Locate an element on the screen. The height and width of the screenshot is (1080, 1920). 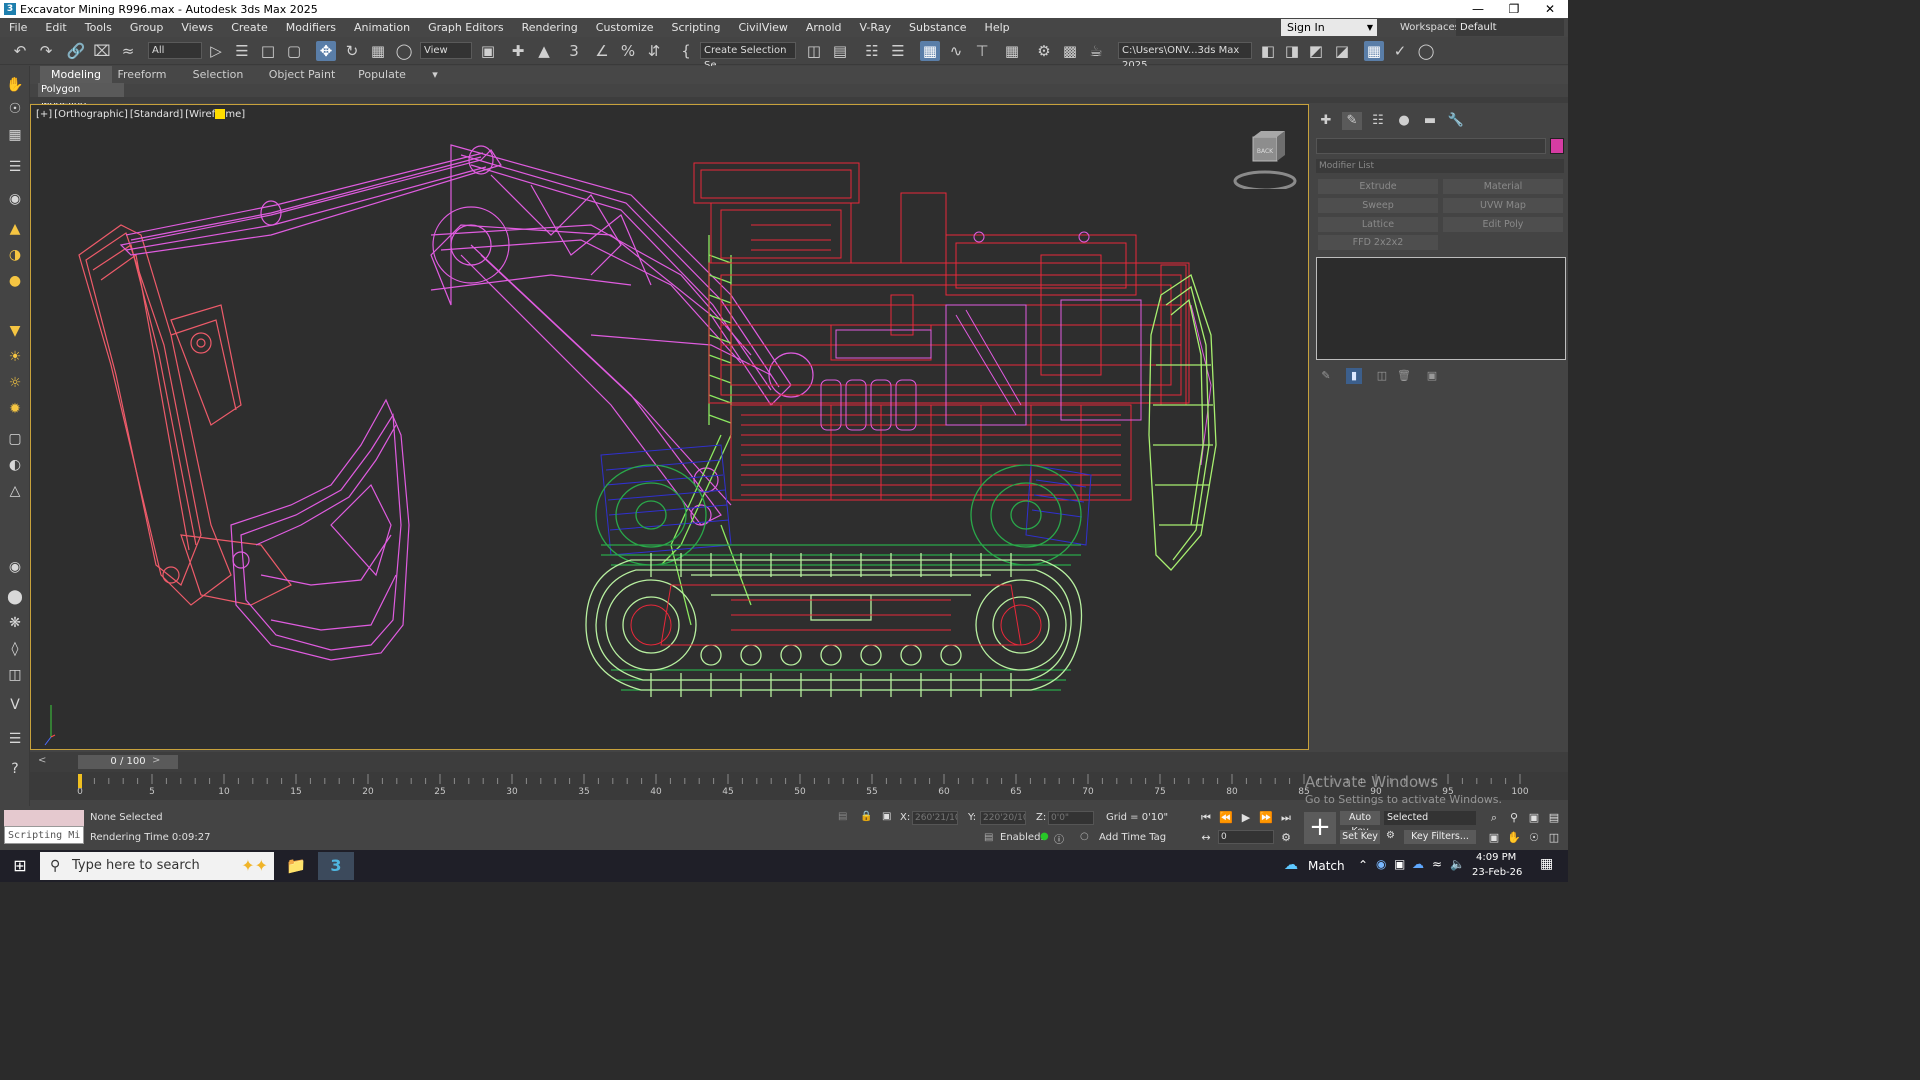
vray-interactive-icon: ◪ is located at coordinates (1342, 51).